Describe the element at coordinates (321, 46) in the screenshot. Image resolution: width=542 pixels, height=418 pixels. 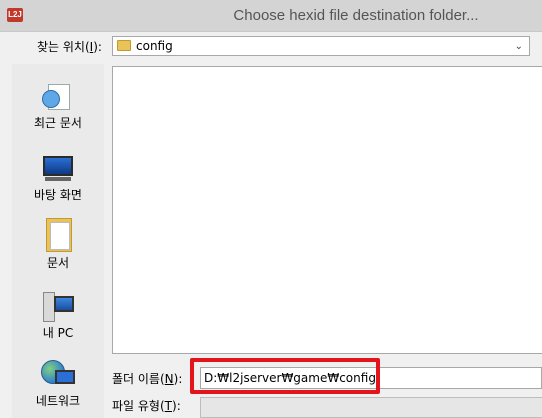
I see `look-in-dropdown: config ⌄` at that location.